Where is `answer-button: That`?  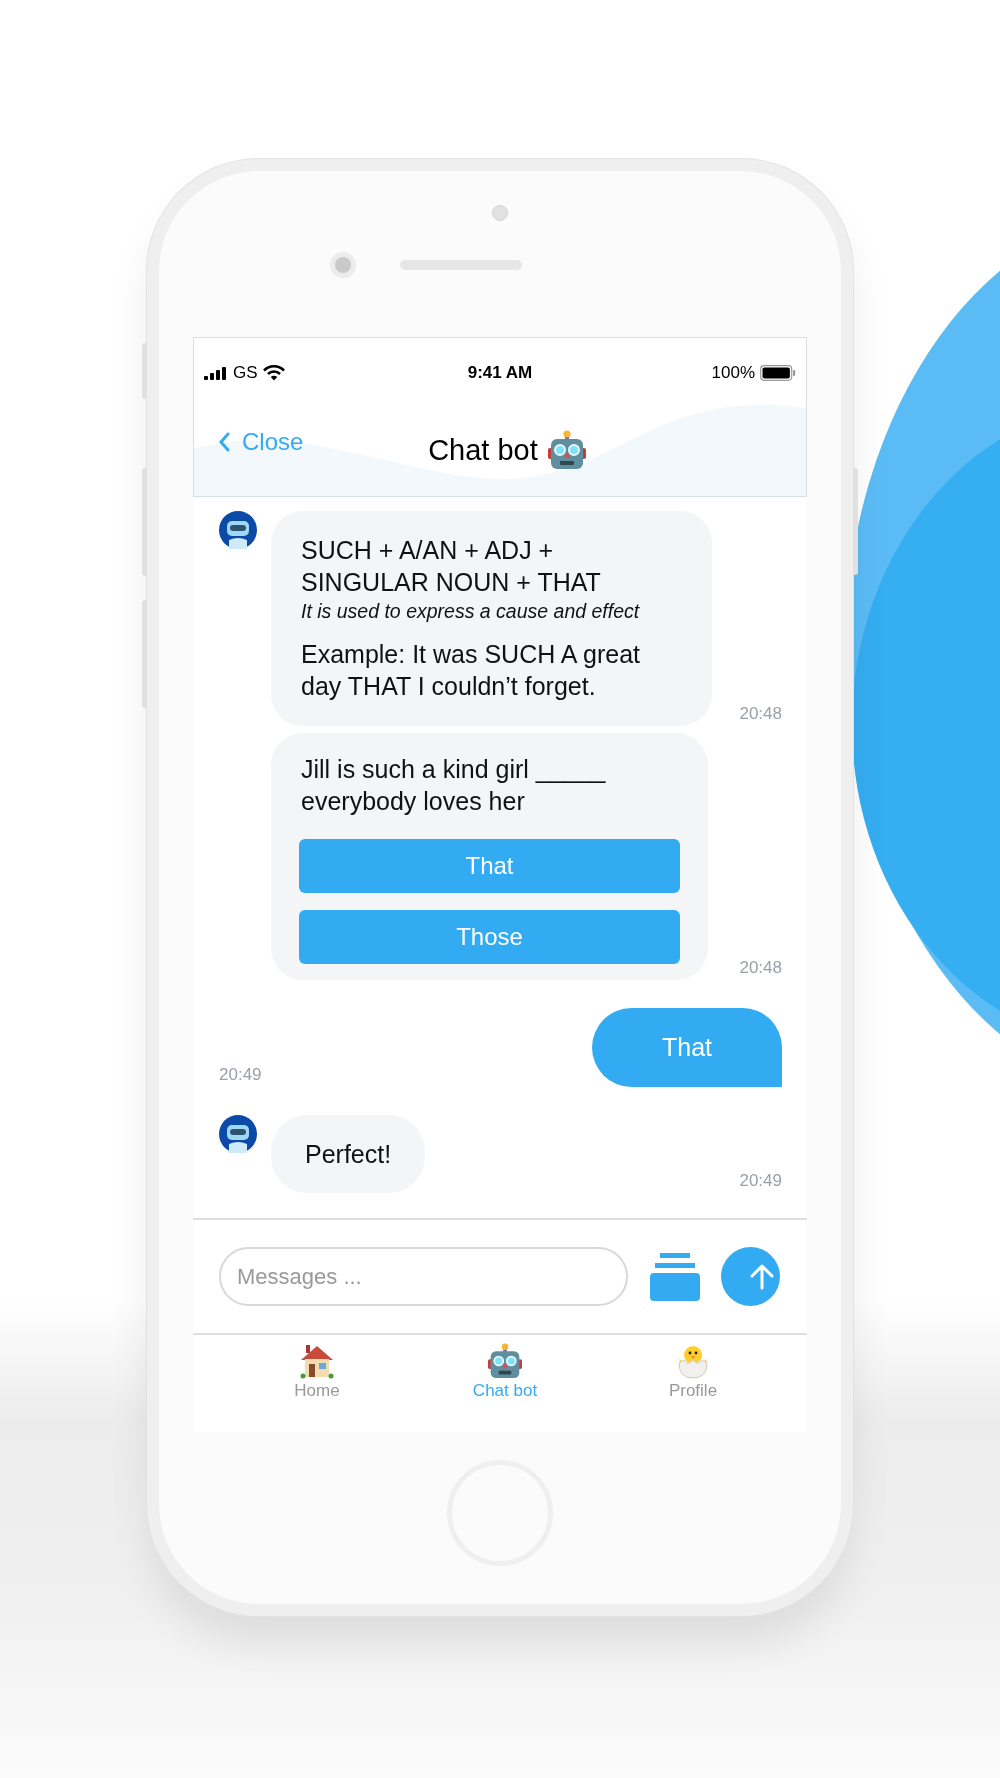 answer-button: That is located at coordinates (489, 866).